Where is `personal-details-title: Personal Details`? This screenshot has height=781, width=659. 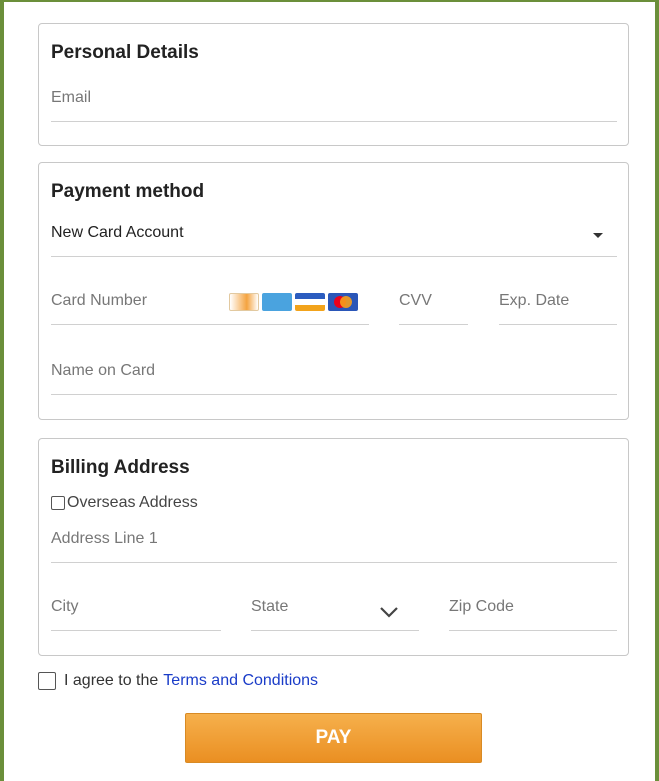
personal-details-title: Personal Details is located at coordinates (125, 52).